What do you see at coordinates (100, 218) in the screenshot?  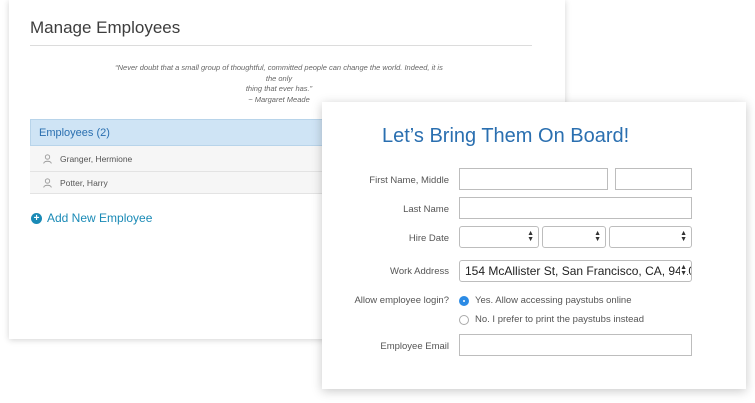 I see `add-employee-label: Add New Employee` at bounding box center [100, 218].